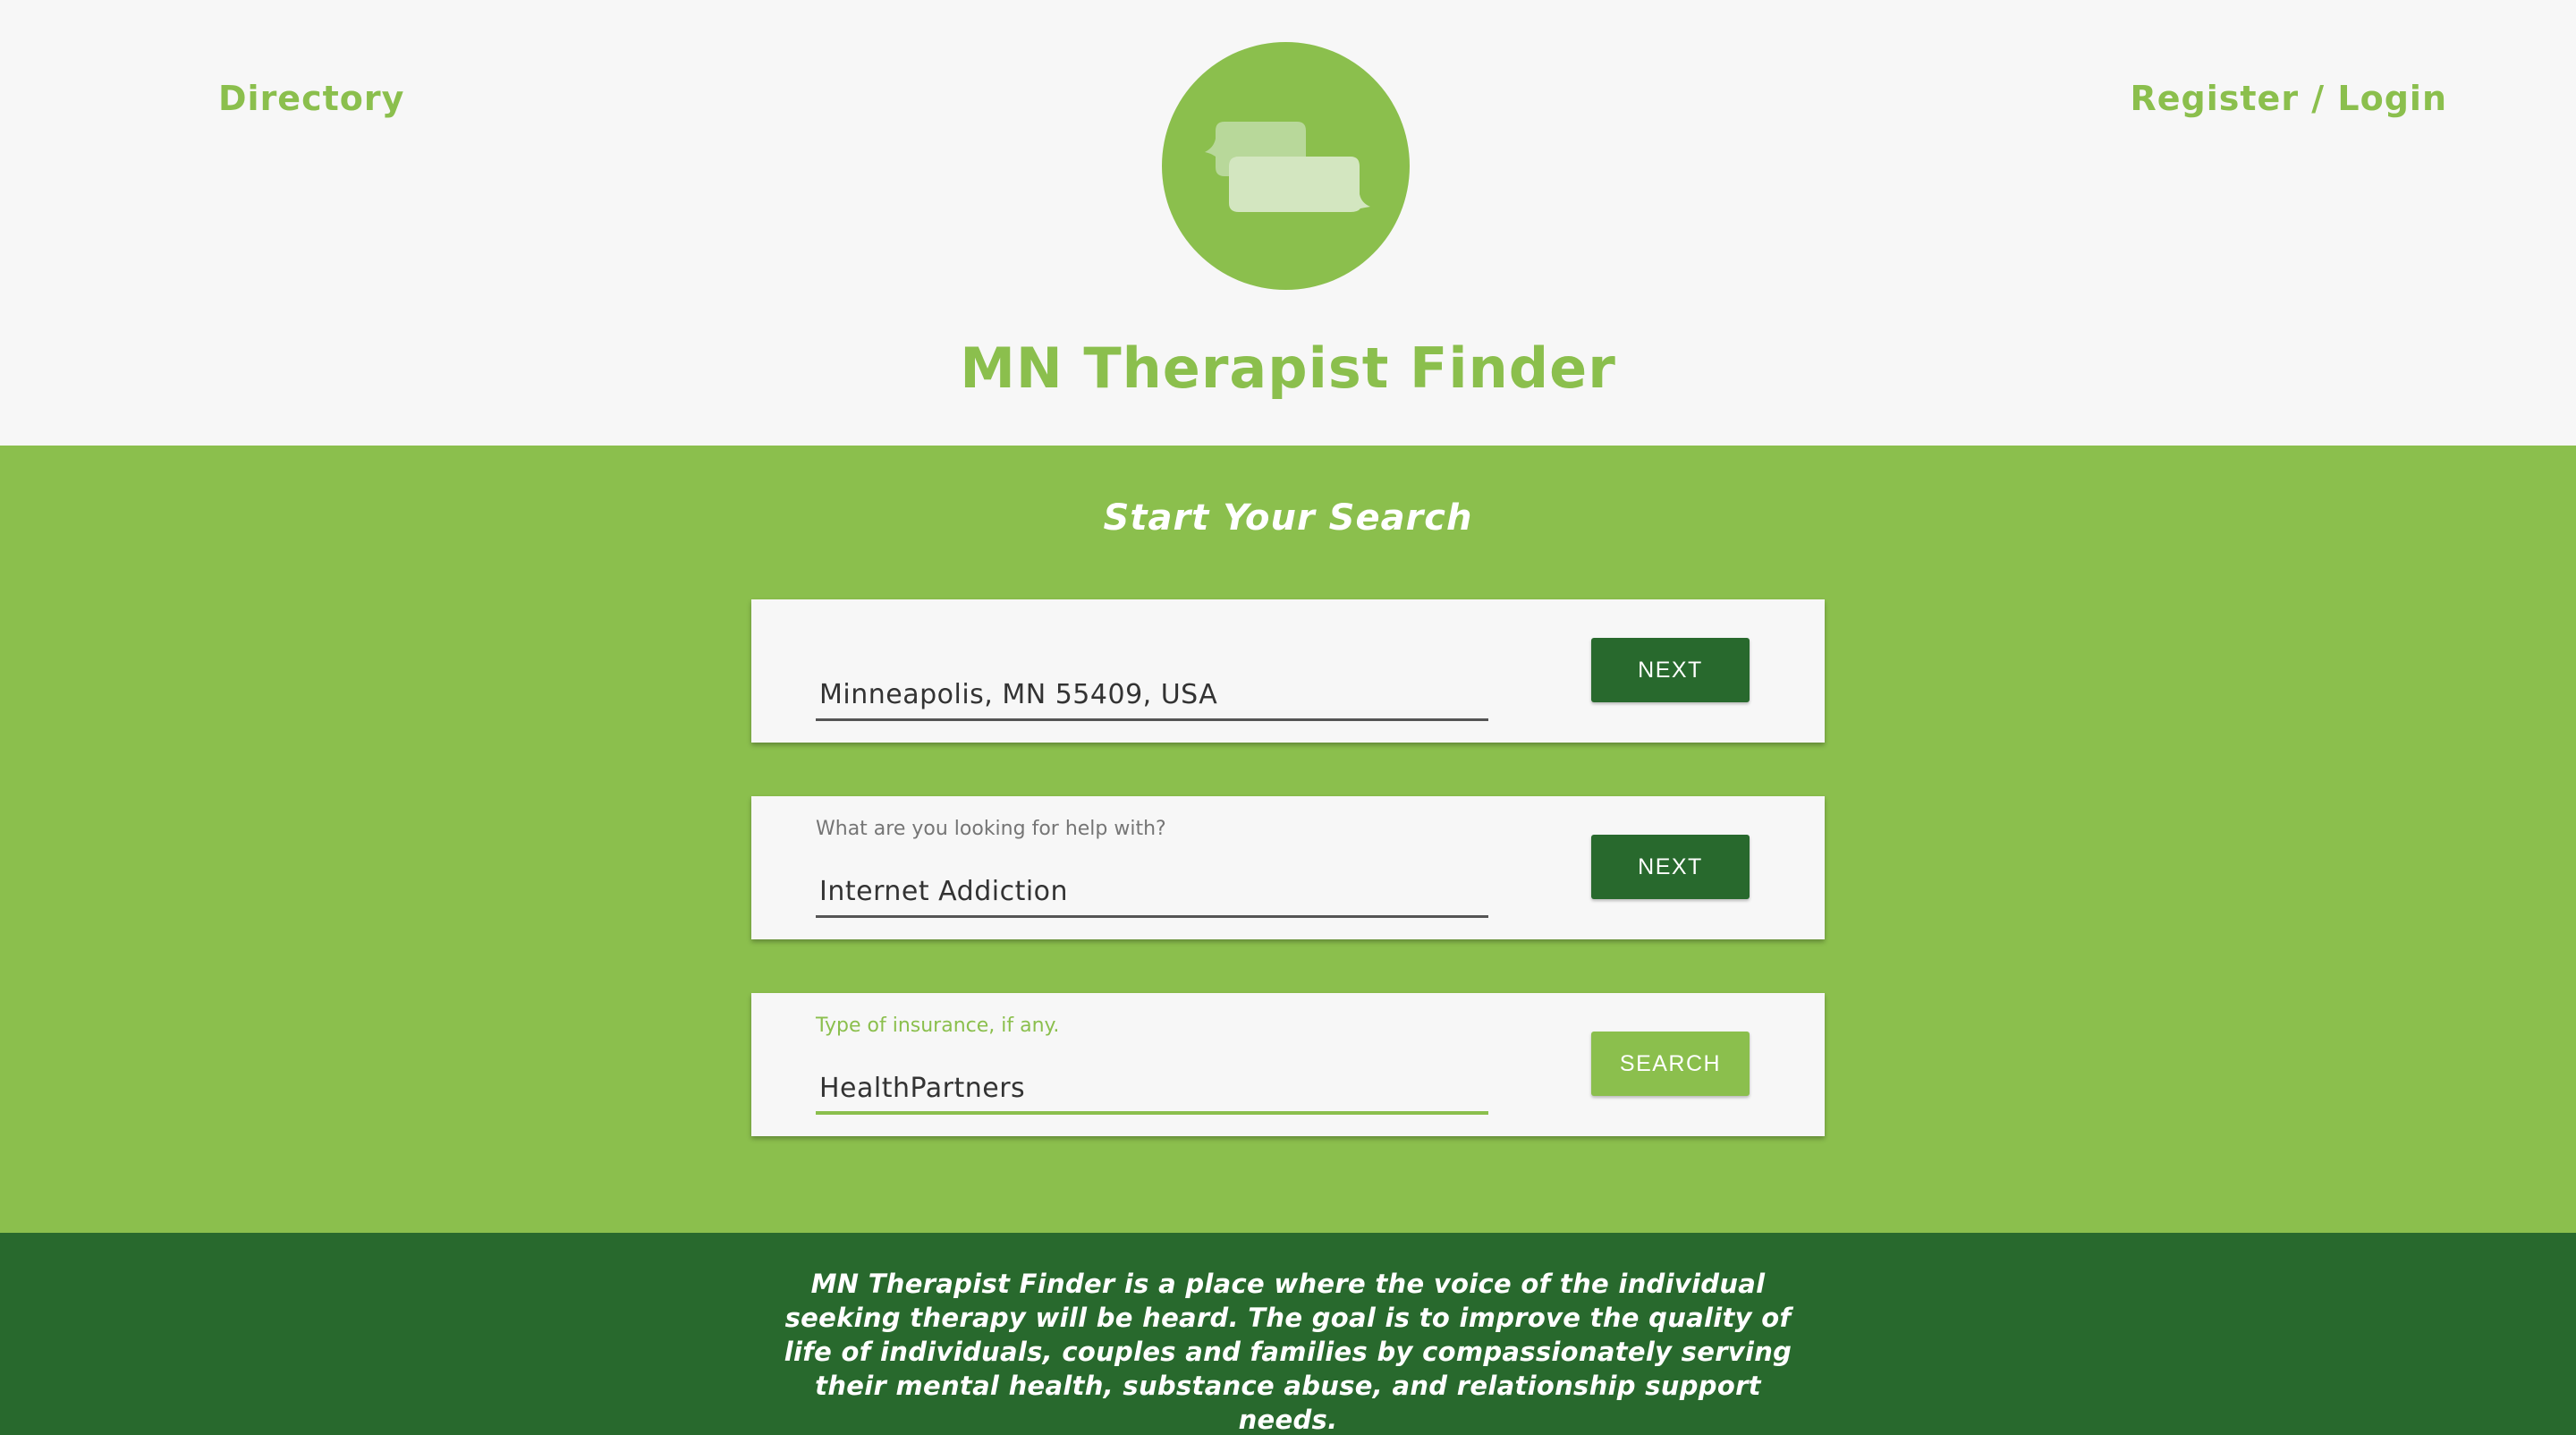  Describe the element at coordinates (922, 1088) in the screenshot. I see `insurance-input: HealthPartners` at that location.